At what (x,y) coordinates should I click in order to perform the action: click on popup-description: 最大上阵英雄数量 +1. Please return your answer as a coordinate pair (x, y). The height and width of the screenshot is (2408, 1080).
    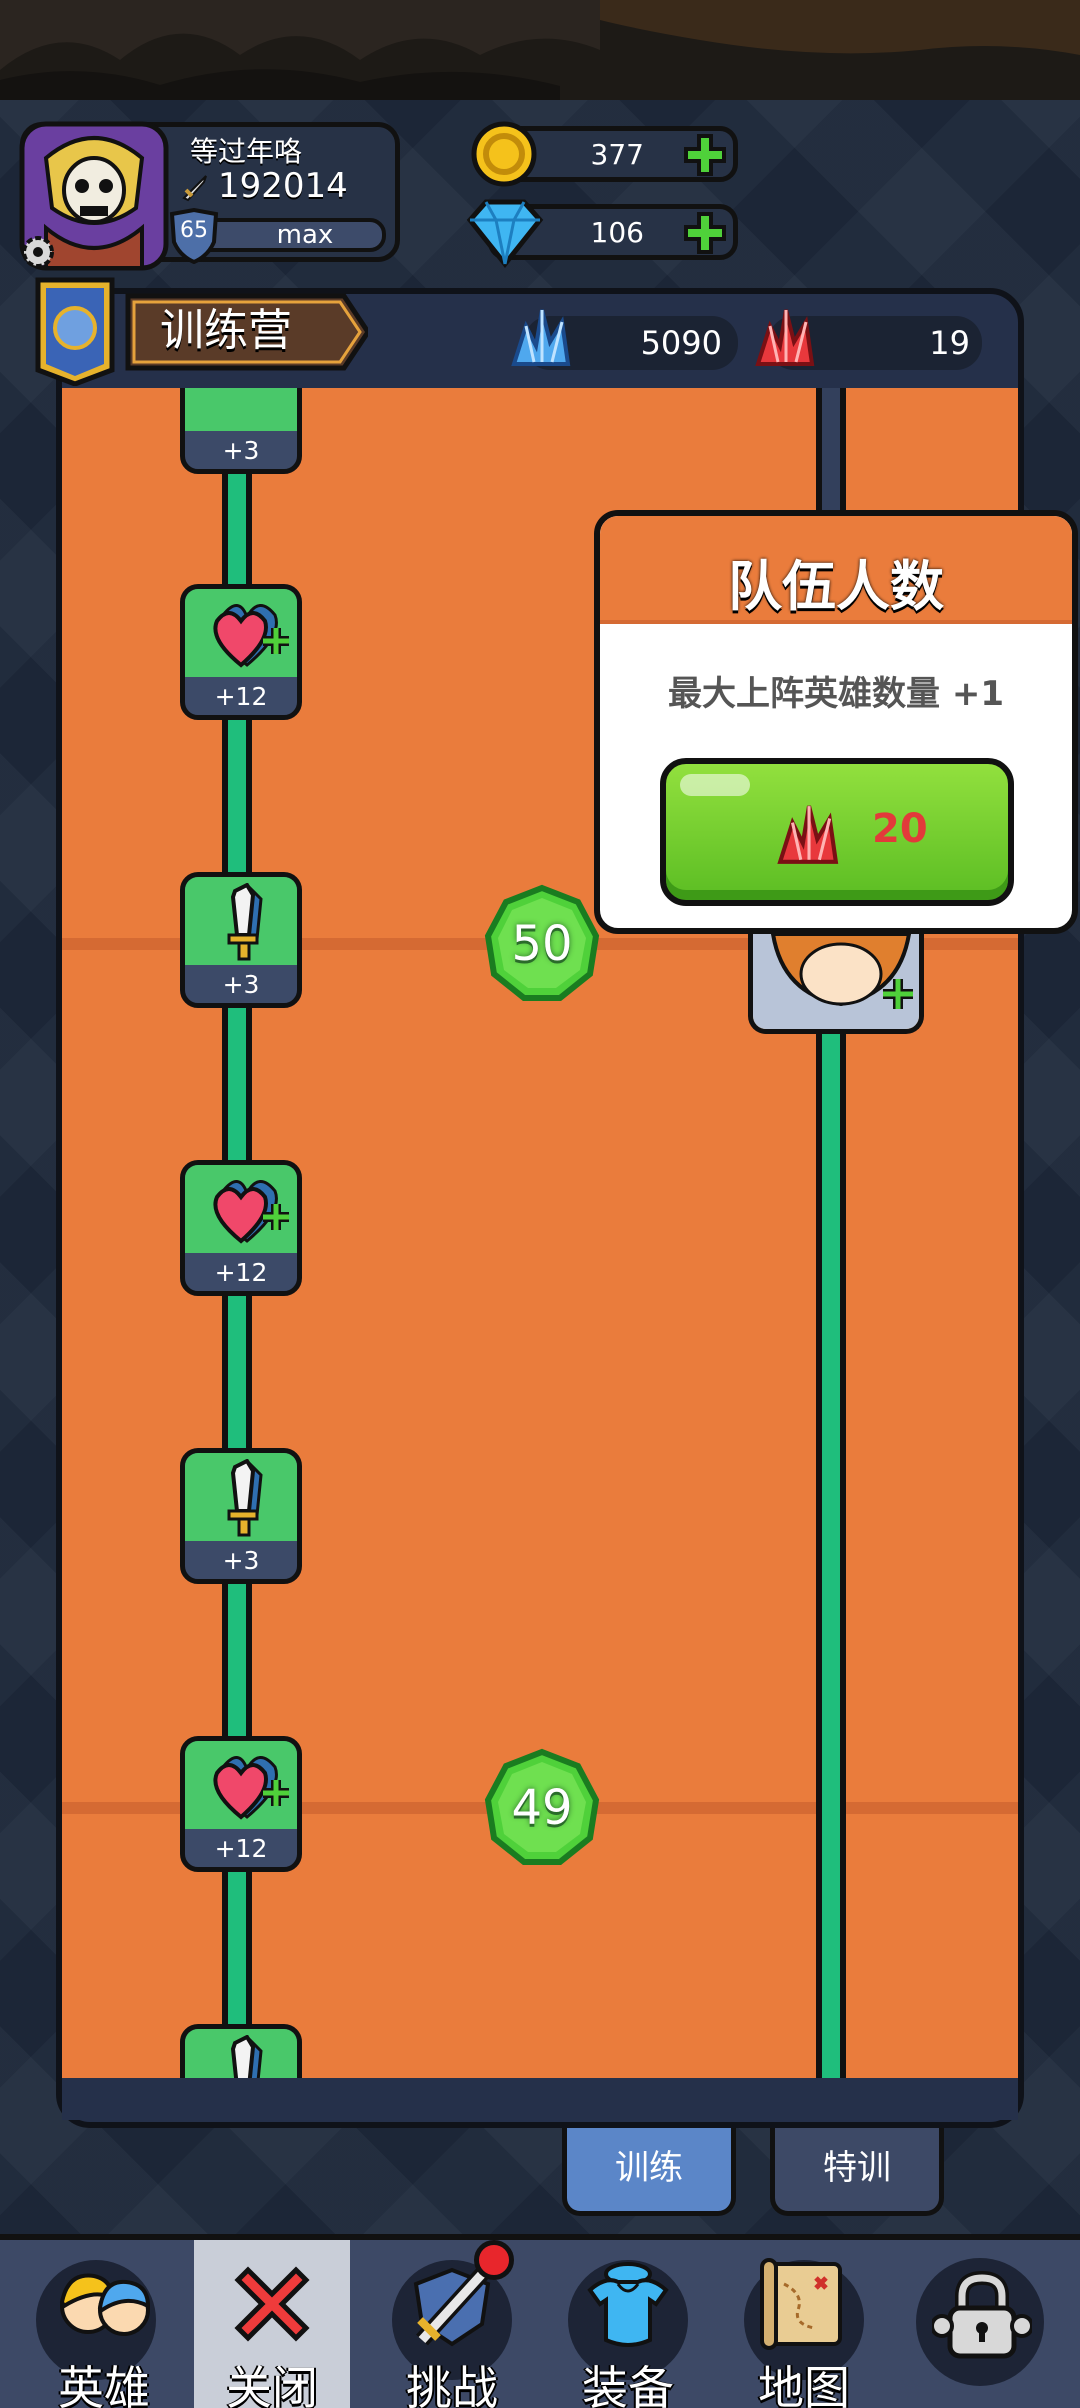
    Looking at the image, I should click on (836, 694).